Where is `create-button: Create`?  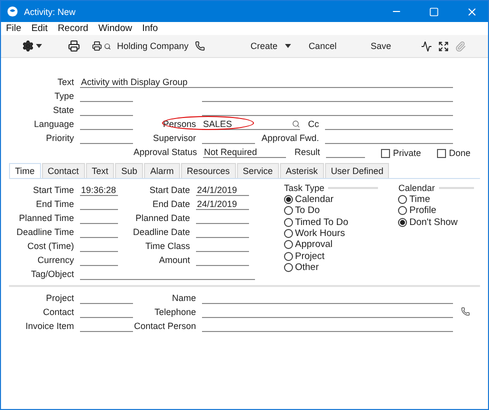
create-button: Create is located at coordinates (271, 46).